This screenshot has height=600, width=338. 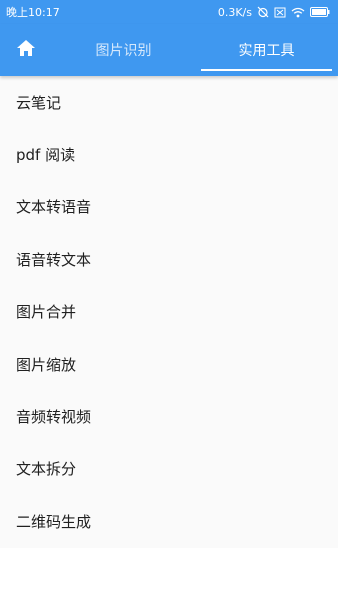 I want to click on home-button, so click(x=26, y=50).